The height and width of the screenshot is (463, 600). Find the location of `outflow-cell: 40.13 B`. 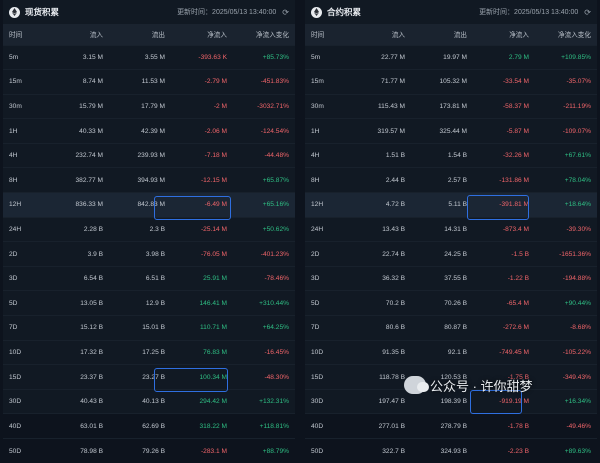

outflow-cell: 40.13 B is located at coordinates (140, 401).